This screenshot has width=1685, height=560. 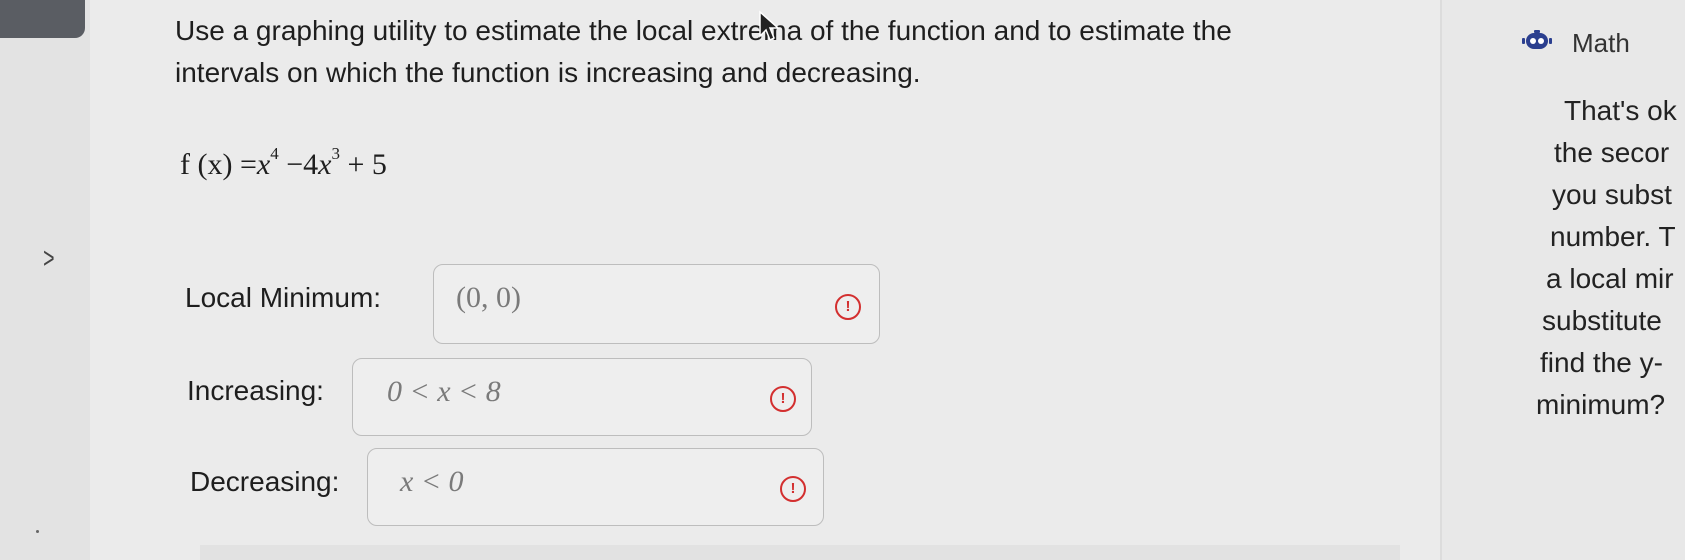 I want to click on assistant-message-line: a local mir, so click(x=1610, y=278).